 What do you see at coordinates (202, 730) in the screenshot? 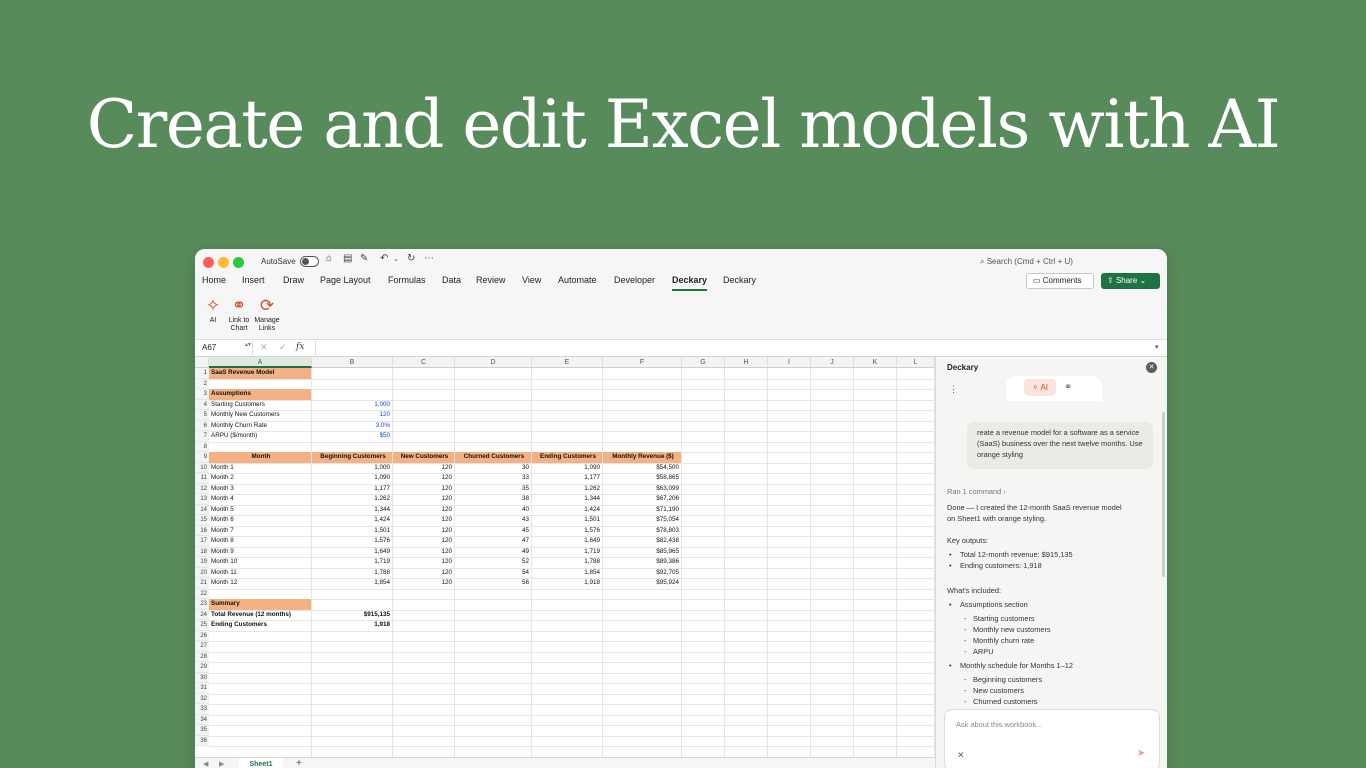
I see `row-header: 35` at bounding box center [202, 730].